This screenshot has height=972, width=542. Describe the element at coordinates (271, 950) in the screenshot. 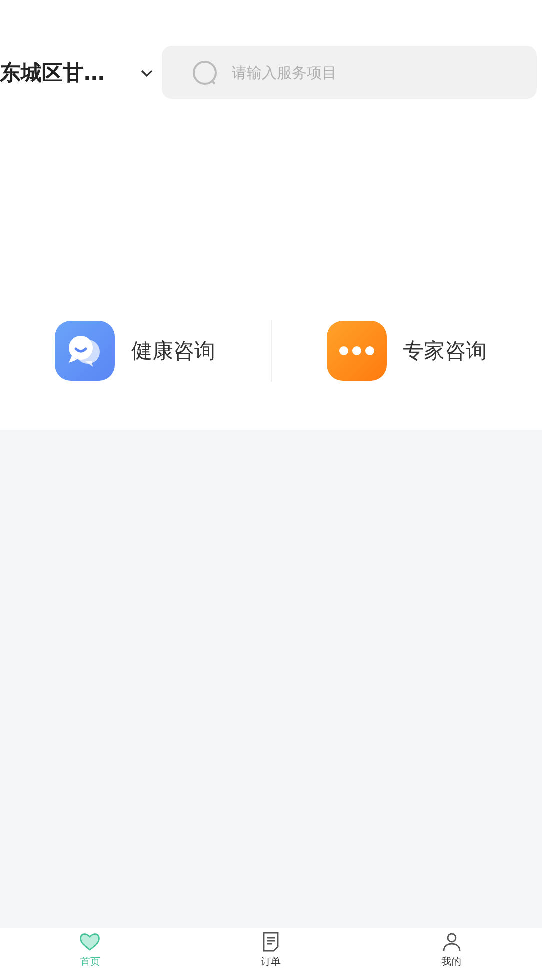

I see `tab: 订单` at that location.